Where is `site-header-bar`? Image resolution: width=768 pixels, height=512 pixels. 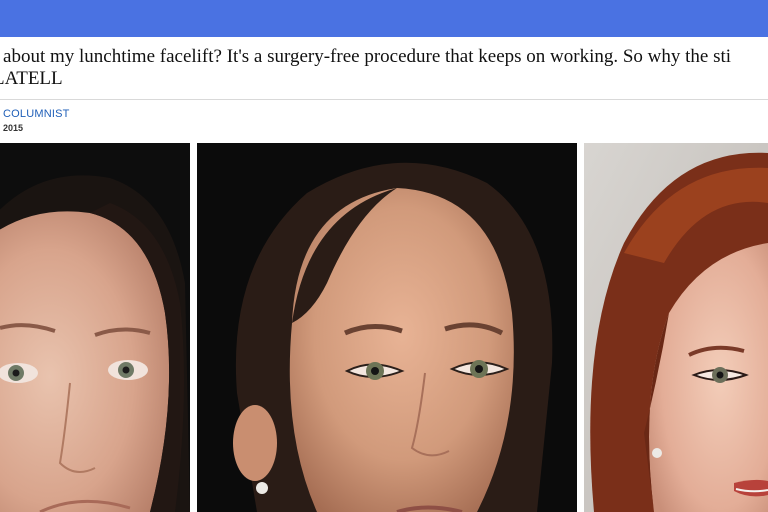
site-header-bar is located at coordinates (384, 18).